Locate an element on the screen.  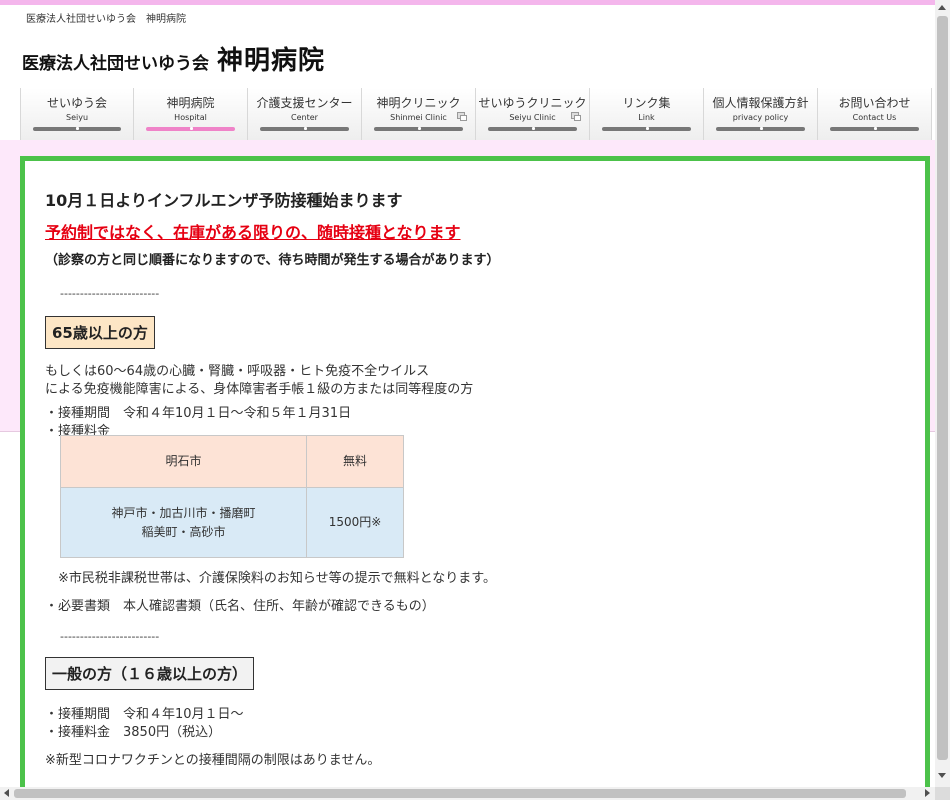
nav-item-center: 介護支援センター Center is located at coordinates (305, 114).